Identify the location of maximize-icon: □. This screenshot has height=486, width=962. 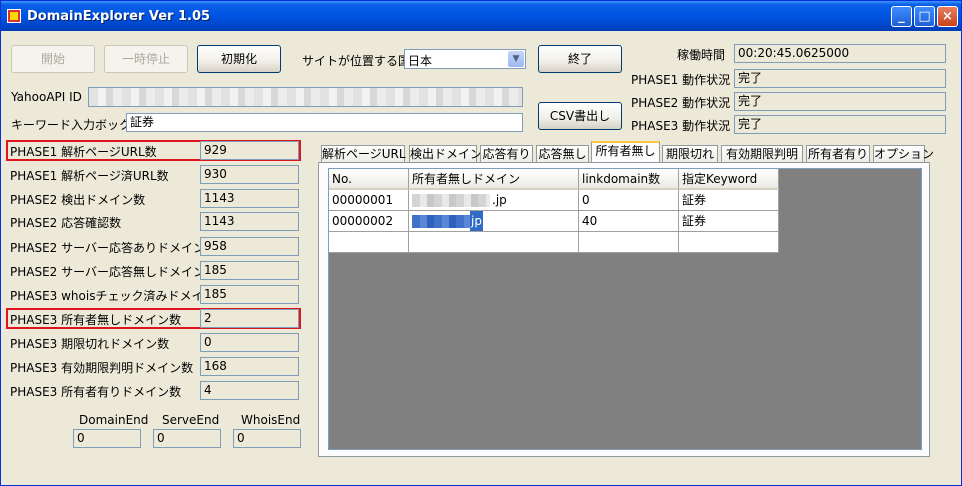
(924, 16).